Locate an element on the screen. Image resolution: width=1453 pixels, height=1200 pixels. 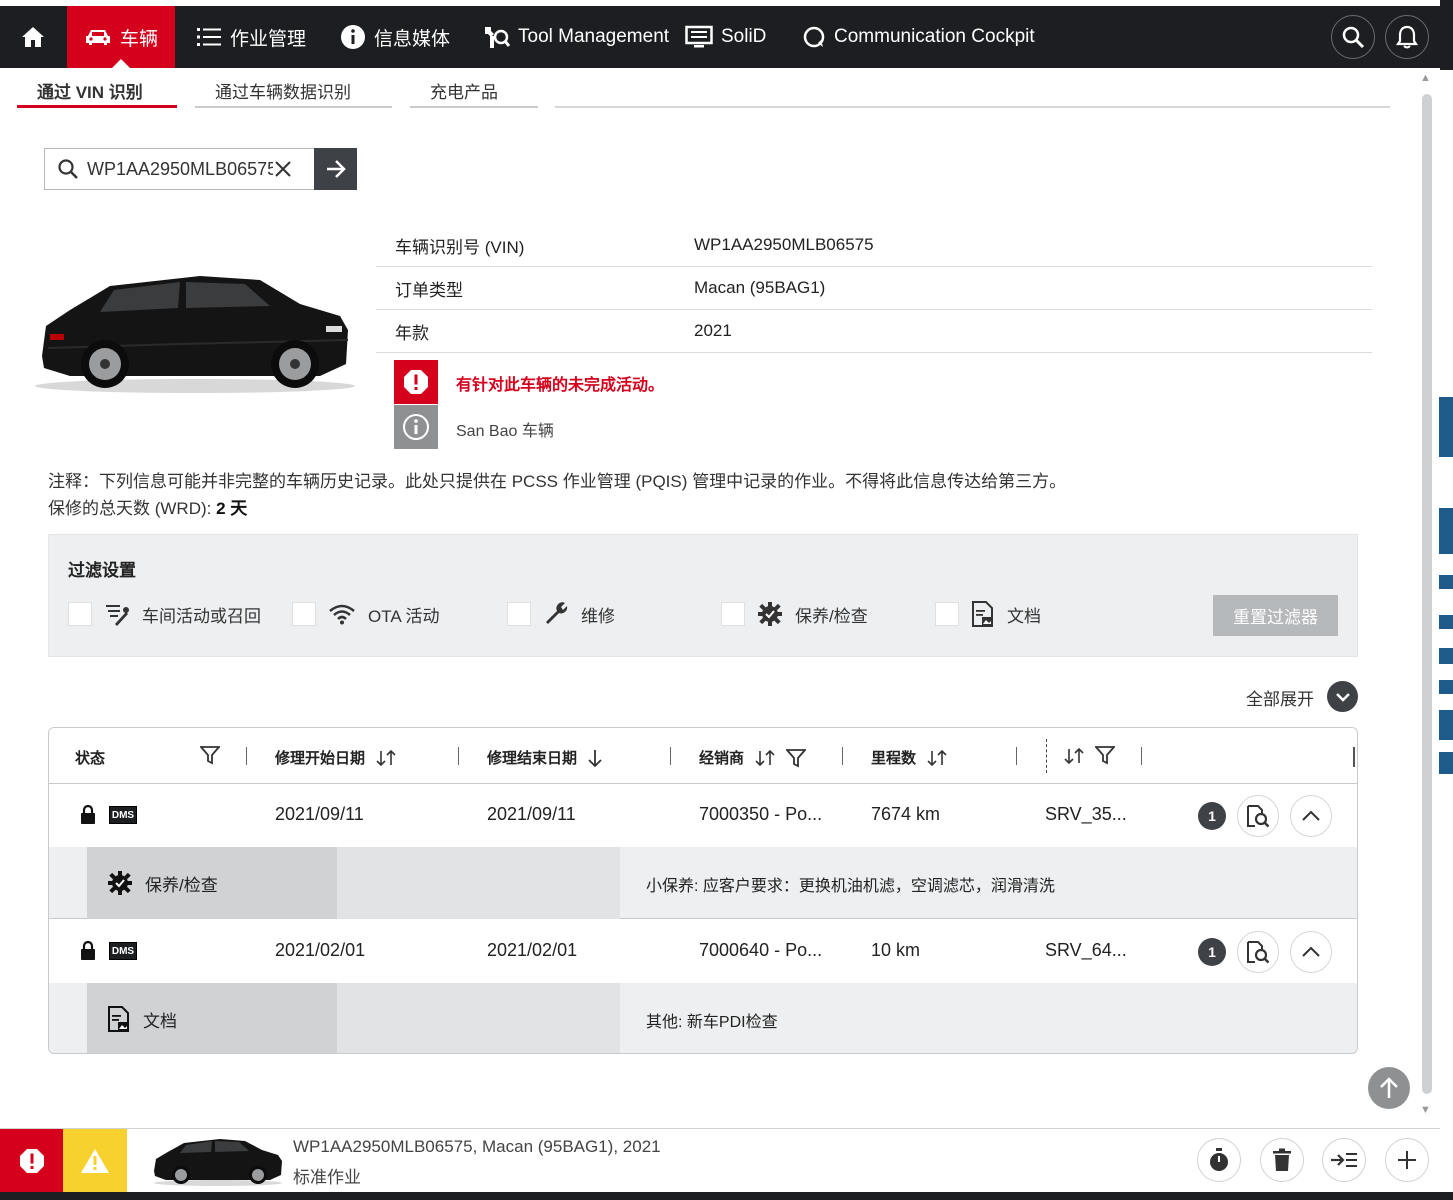
nav-solid: SoliD is located at coordinates (725, 37).